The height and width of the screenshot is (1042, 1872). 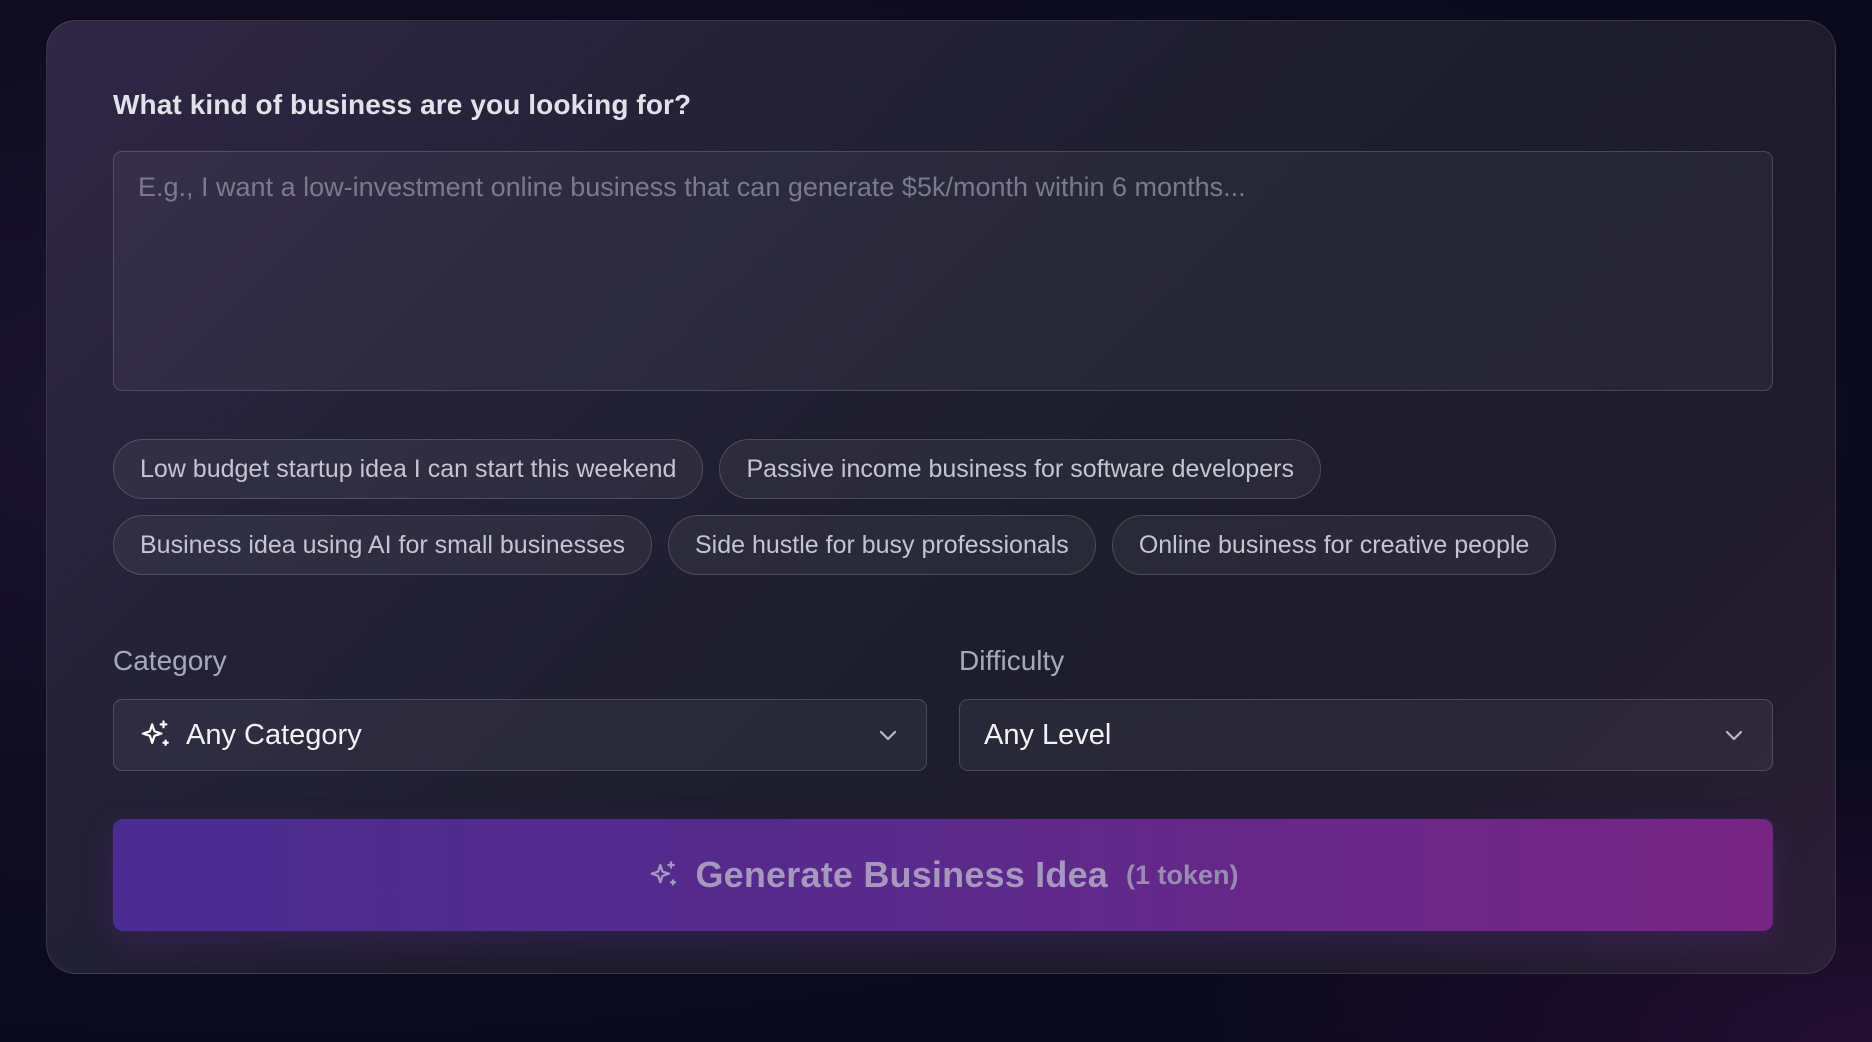 I want to click on generate-business-idea-button: Generate Business Idea (1 token), so click(x=943, y=875).